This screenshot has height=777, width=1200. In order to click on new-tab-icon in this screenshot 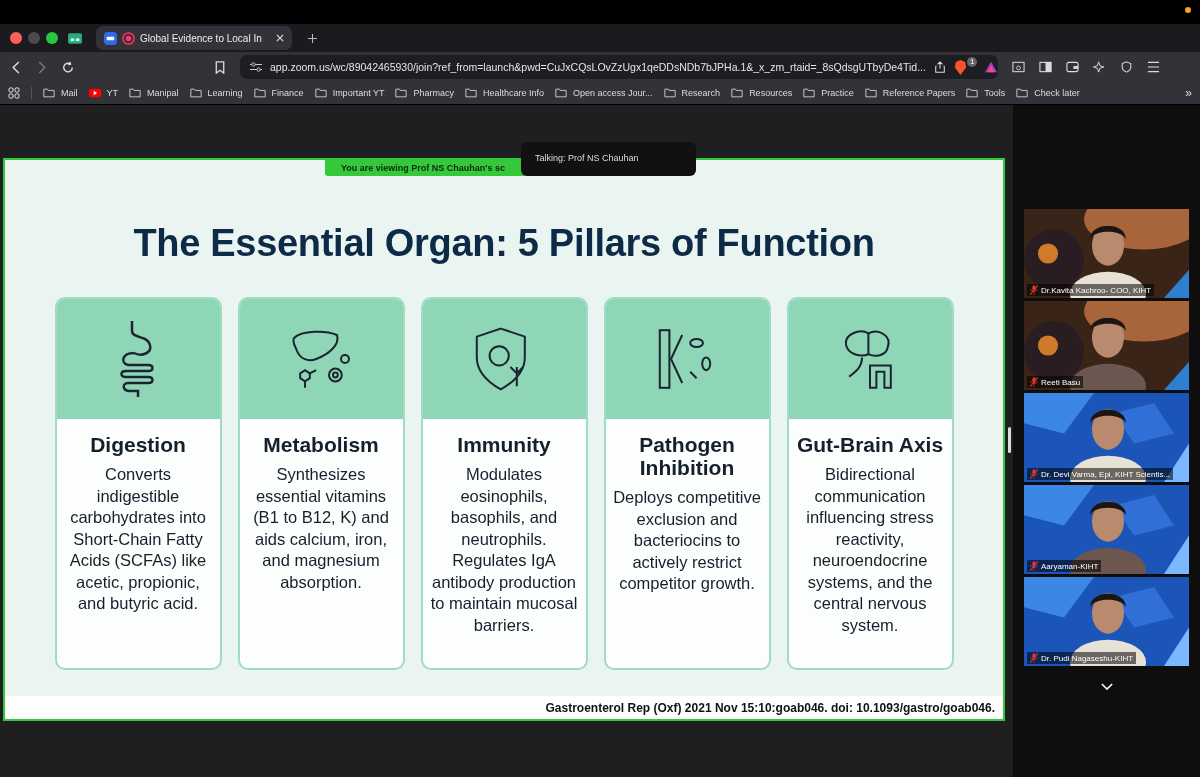, I will do `click(312, 38)`.